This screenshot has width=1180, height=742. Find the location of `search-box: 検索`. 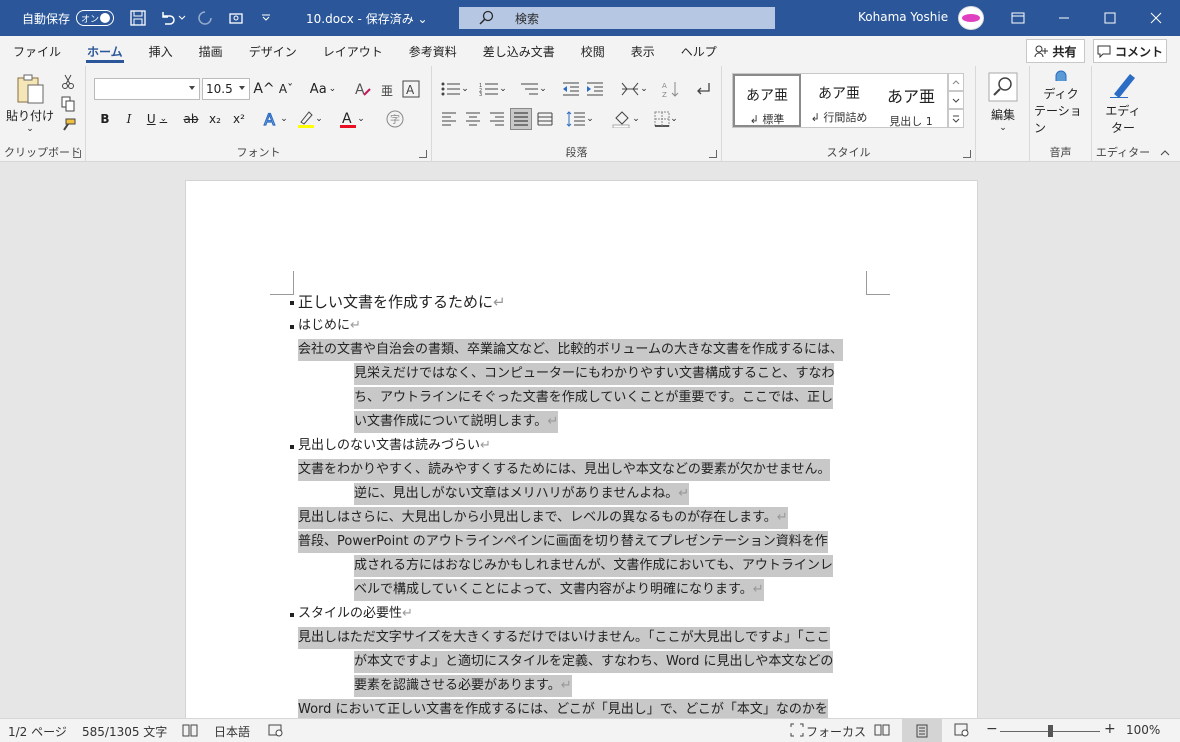

search-box: 検索 is located at coordinates (617, 18).